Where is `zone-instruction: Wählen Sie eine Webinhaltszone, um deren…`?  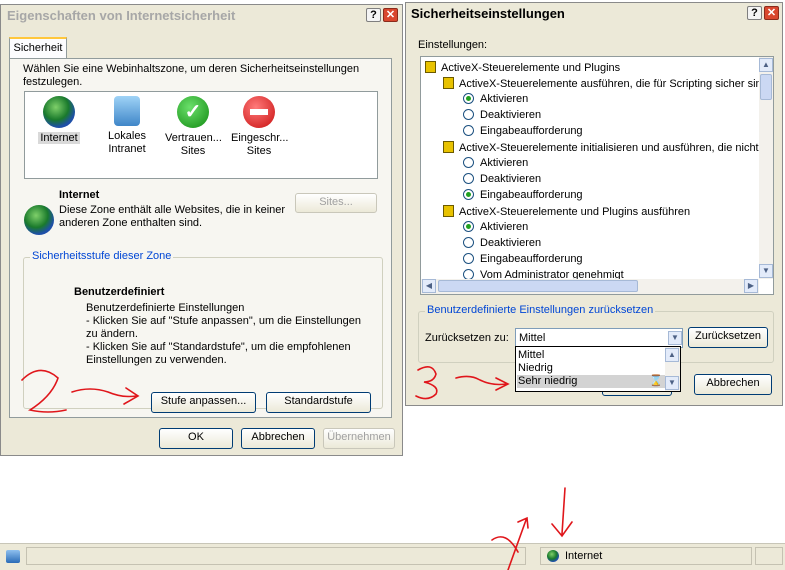 zone-instruction: Wählen Sie eine Webinhaltszone, um deren… is located at coordinates (191, 75).